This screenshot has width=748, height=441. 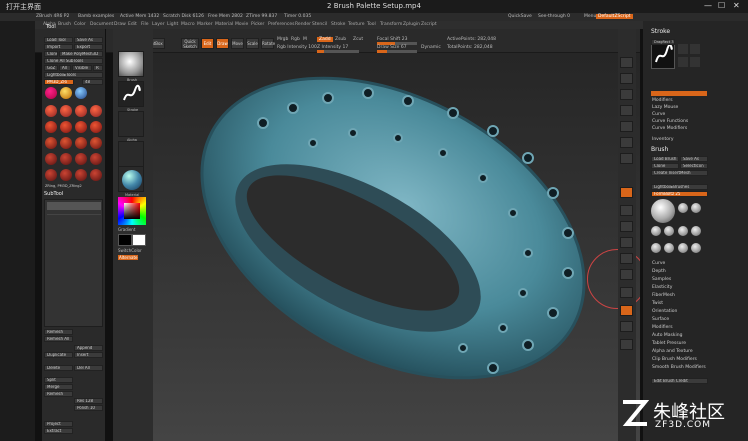 What do you see at coordinates (663, 139) in the screenshot?
I see `inventory-item: Inventory` at bounding box center [663, 139].